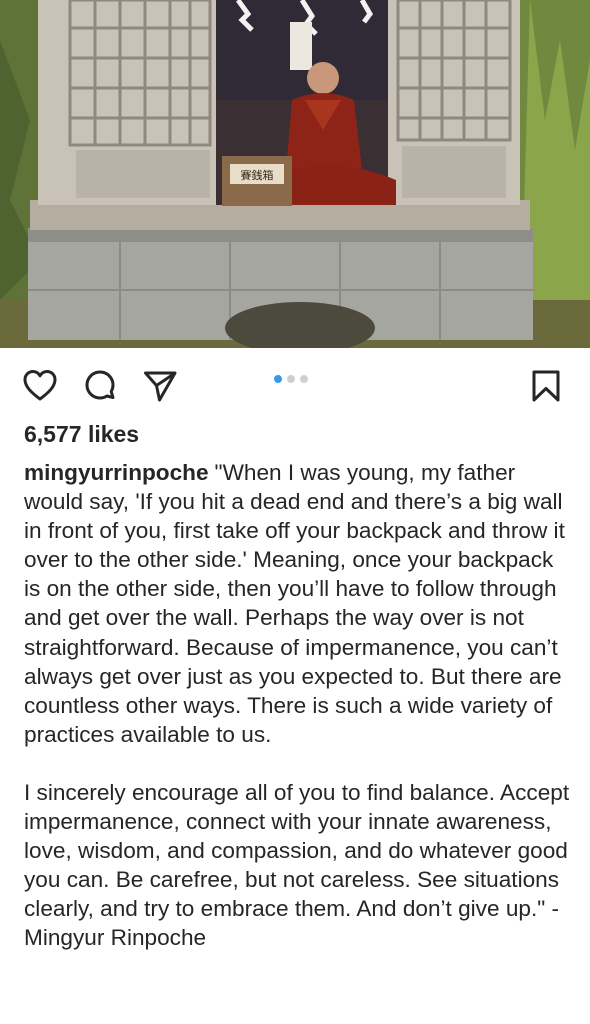 The image size is (590, 1024). Describe the element at coordinates (100, 386) in the screenshot. I see `comment-bubble-icon` at that location.